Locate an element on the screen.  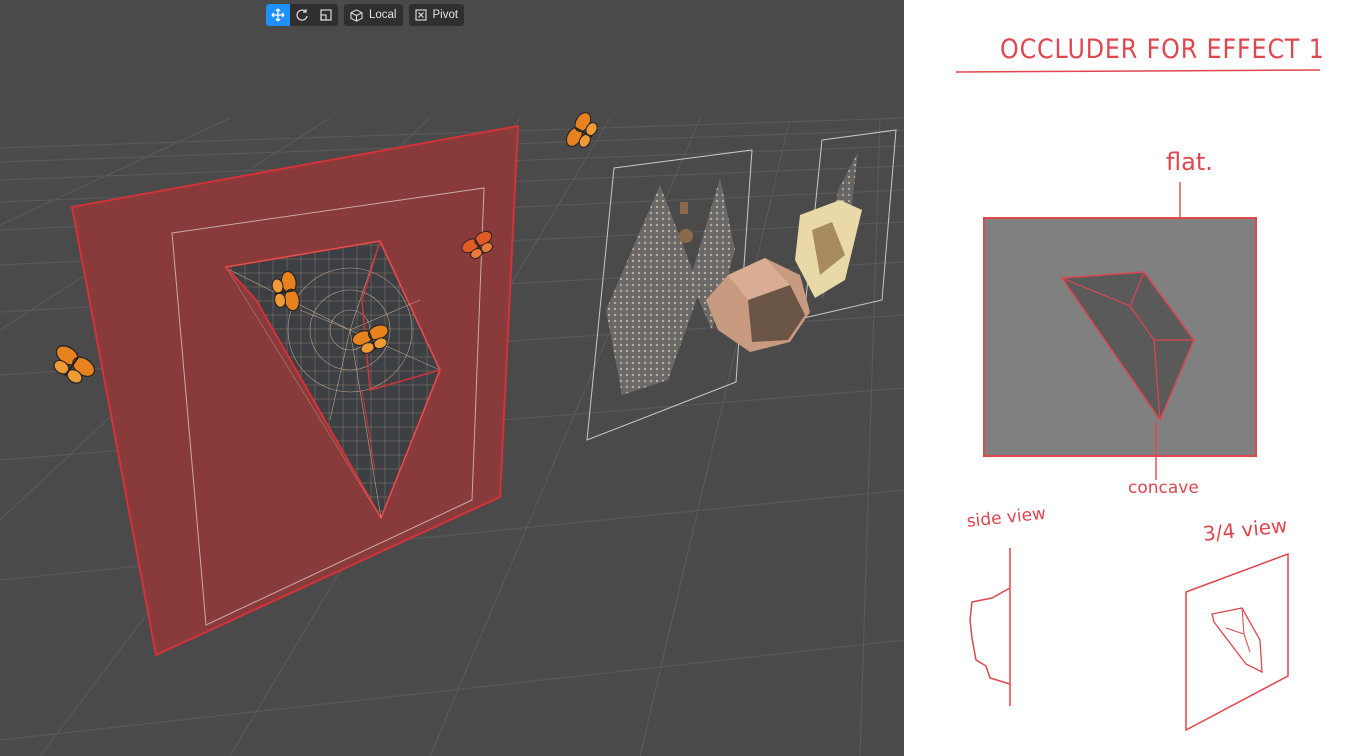
rotate-tool-button is located at coordinates (302, 15).